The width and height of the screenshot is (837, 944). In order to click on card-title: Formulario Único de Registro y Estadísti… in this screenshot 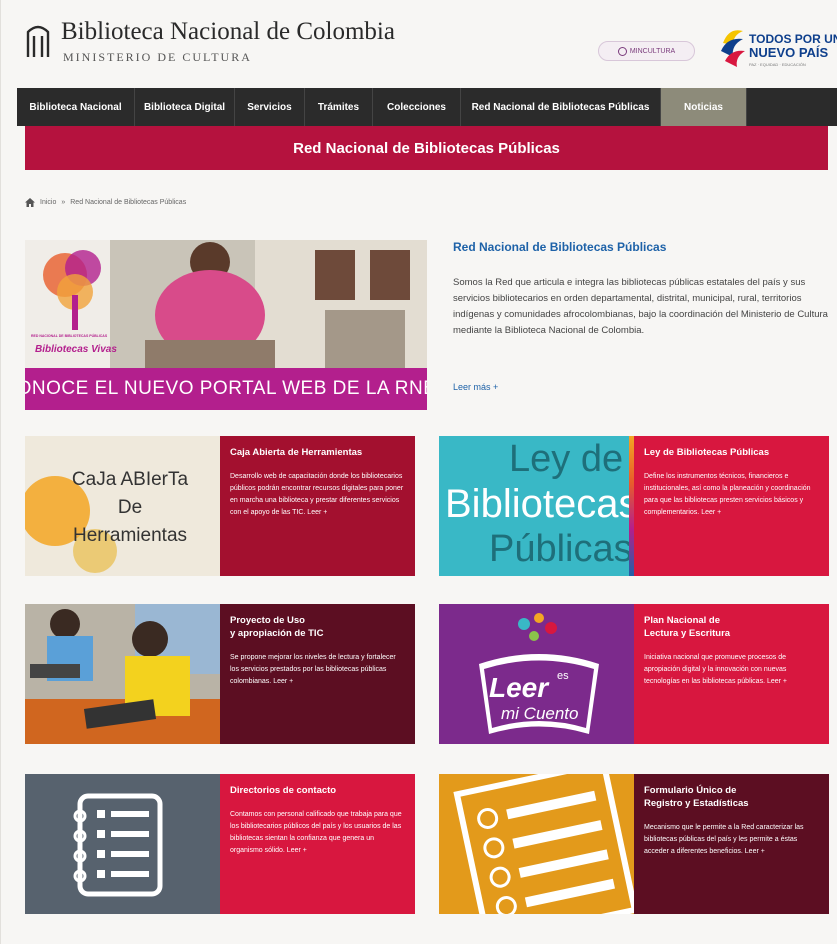, I will do `click(696, 797)`.